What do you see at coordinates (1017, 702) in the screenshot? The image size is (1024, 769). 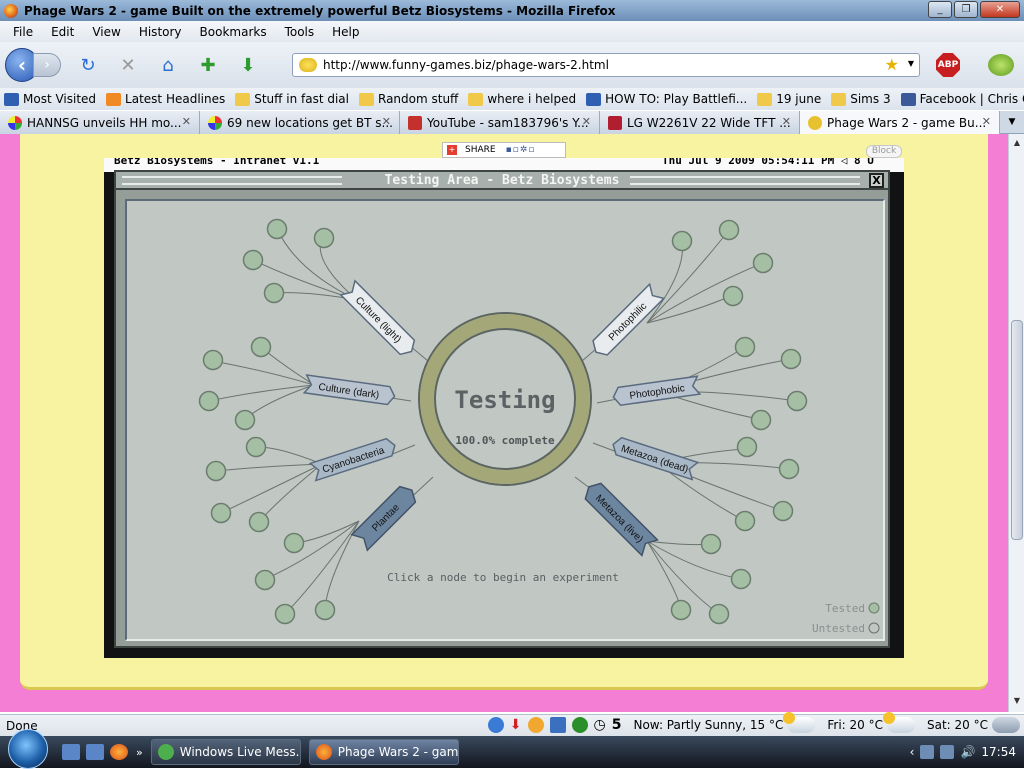 I see `scroll-down-icon: ▼` at bounding box center [1017, 702].